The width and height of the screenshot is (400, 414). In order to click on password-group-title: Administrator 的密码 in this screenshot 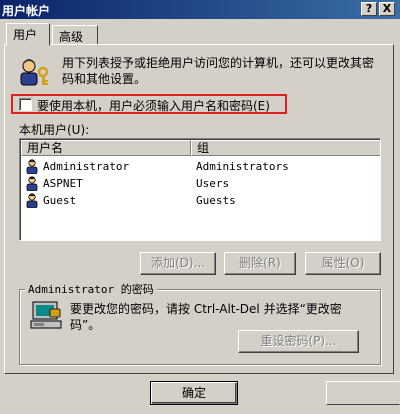, I will do `click(91, 289)`.